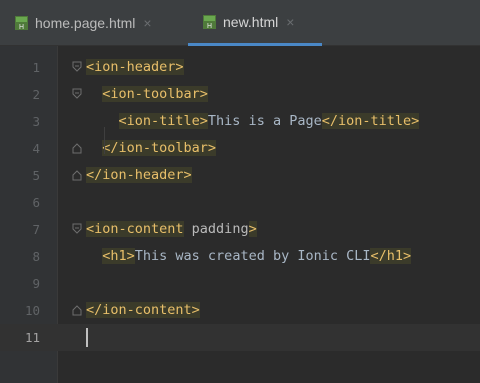 The image size is (480, 383). I want to click on html-tag-token: </ion-header>, so click(139, 175).